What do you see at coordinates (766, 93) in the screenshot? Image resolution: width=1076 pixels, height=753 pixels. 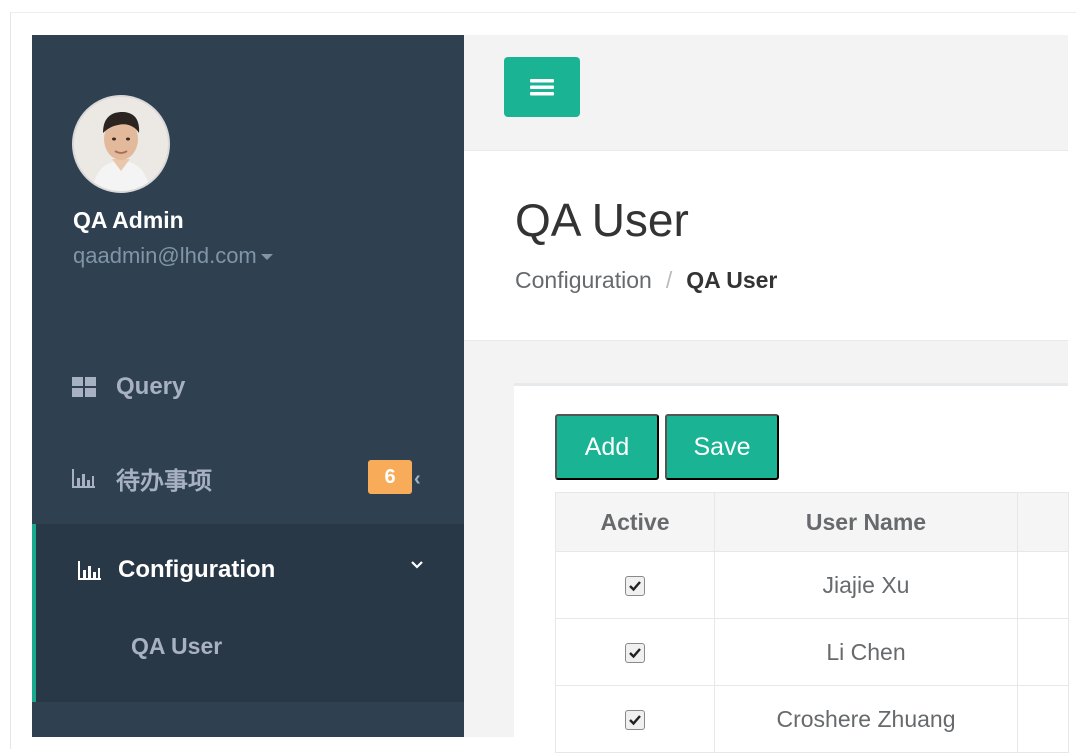 I see `top-navbar` at bounding box center [766, 93].